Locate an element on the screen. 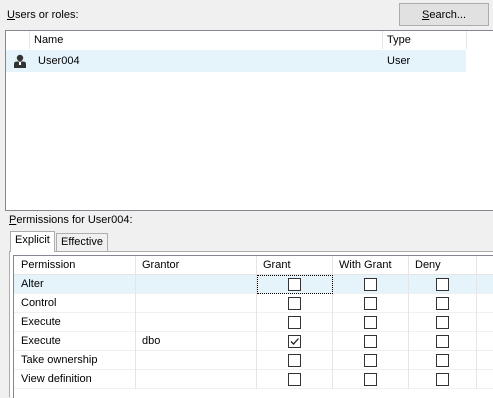 The height and width of the screenshot is (398, 493). users-list-icon-column is located at coordinates (18, 40).